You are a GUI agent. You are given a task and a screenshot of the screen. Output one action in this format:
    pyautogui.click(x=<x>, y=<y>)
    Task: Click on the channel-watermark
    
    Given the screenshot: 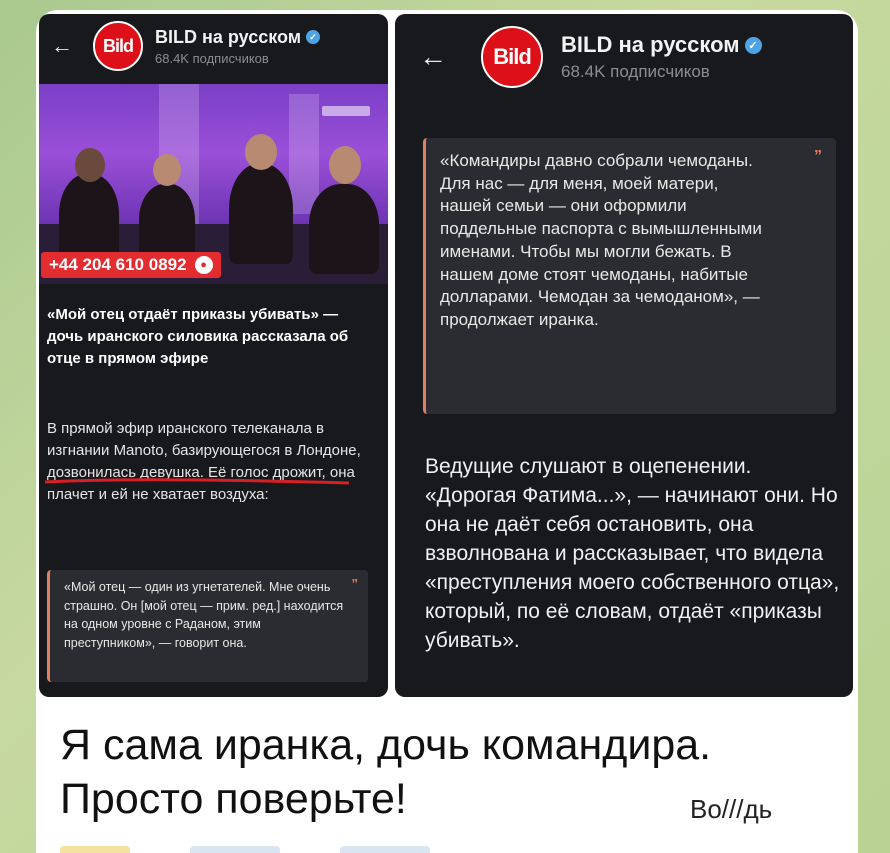 What is the action you would take?
    pyautogui.click(x=346, y=111)
    